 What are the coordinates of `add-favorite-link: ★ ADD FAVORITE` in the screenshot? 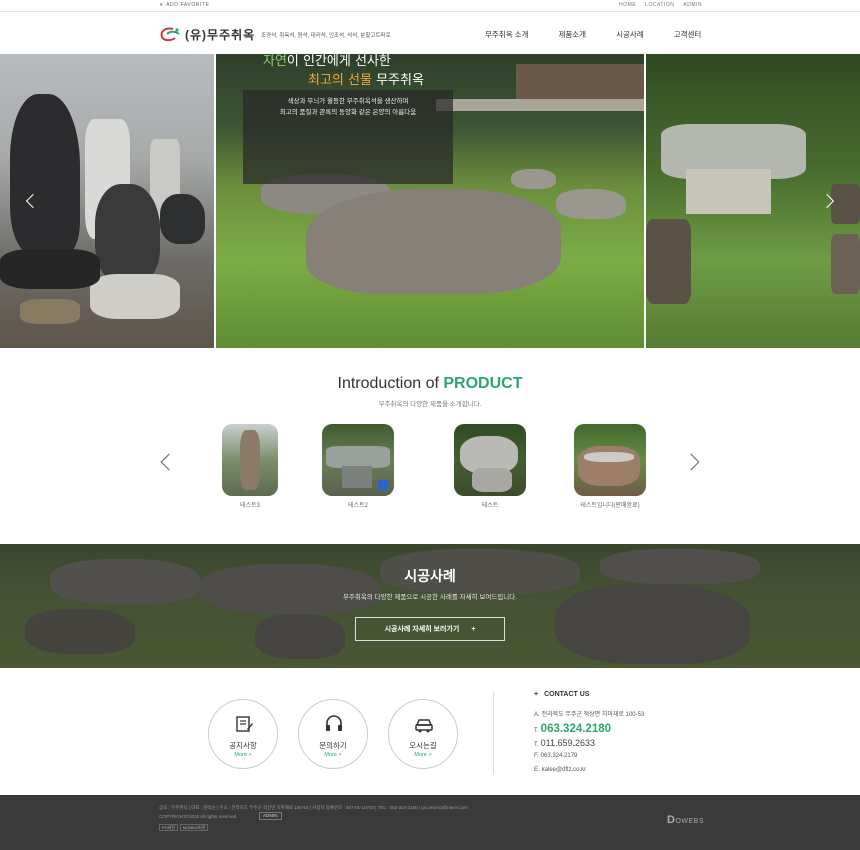 It's located at (184, 5).